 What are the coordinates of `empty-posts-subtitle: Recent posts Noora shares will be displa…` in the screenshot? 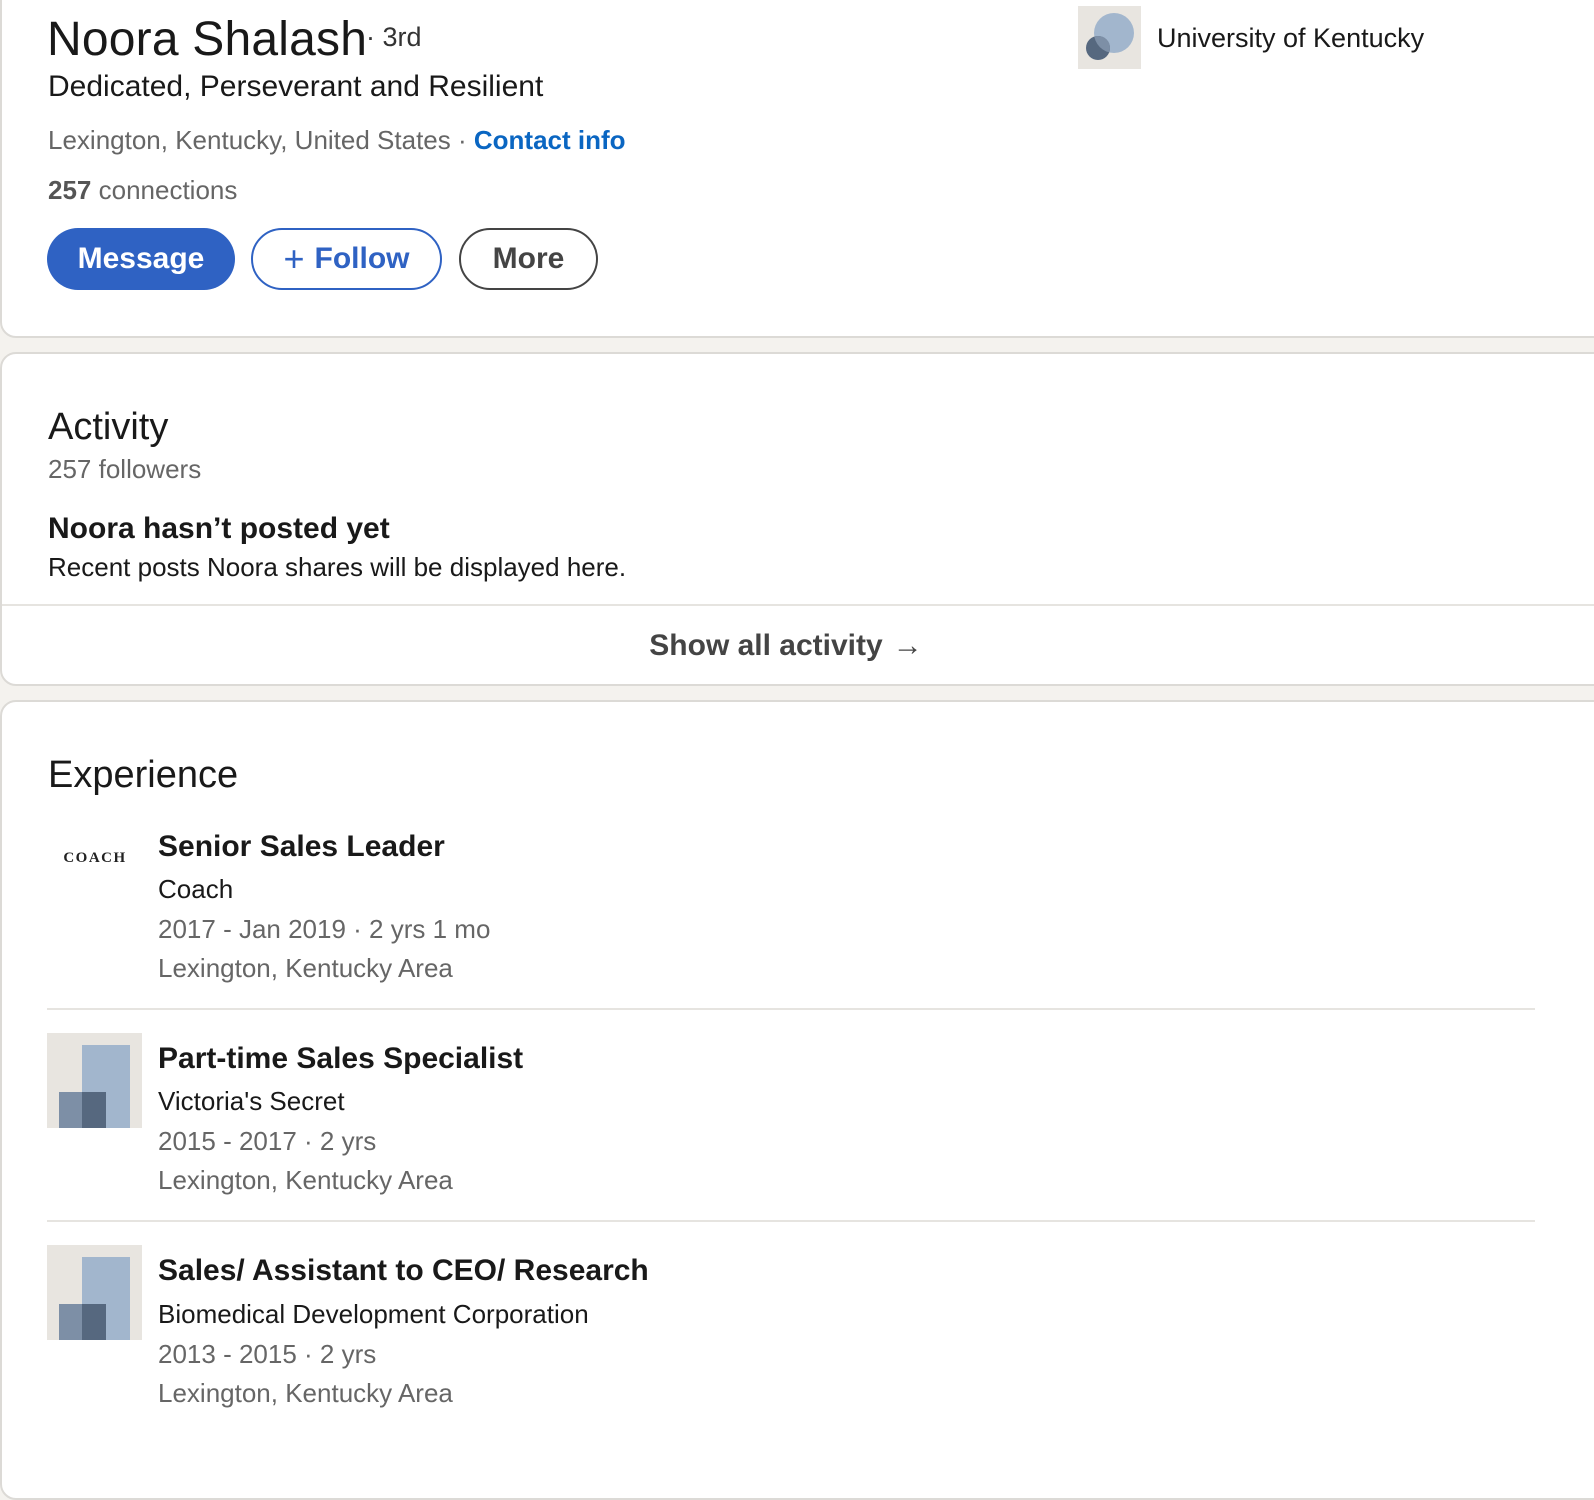 It's located at (337, 567).